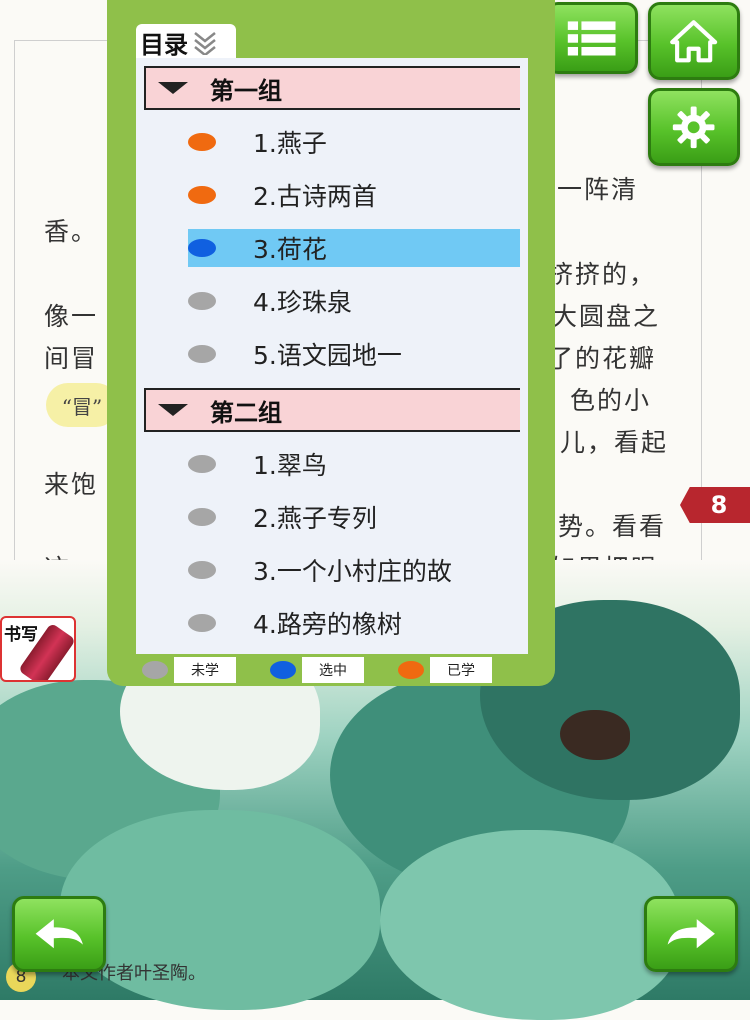 The height and width of the screenshot is (1020, 750). What do you see at coordinates (205, 670) in the screenshot?
I see `legend-label: 未学` at bounding box center [205, 670].